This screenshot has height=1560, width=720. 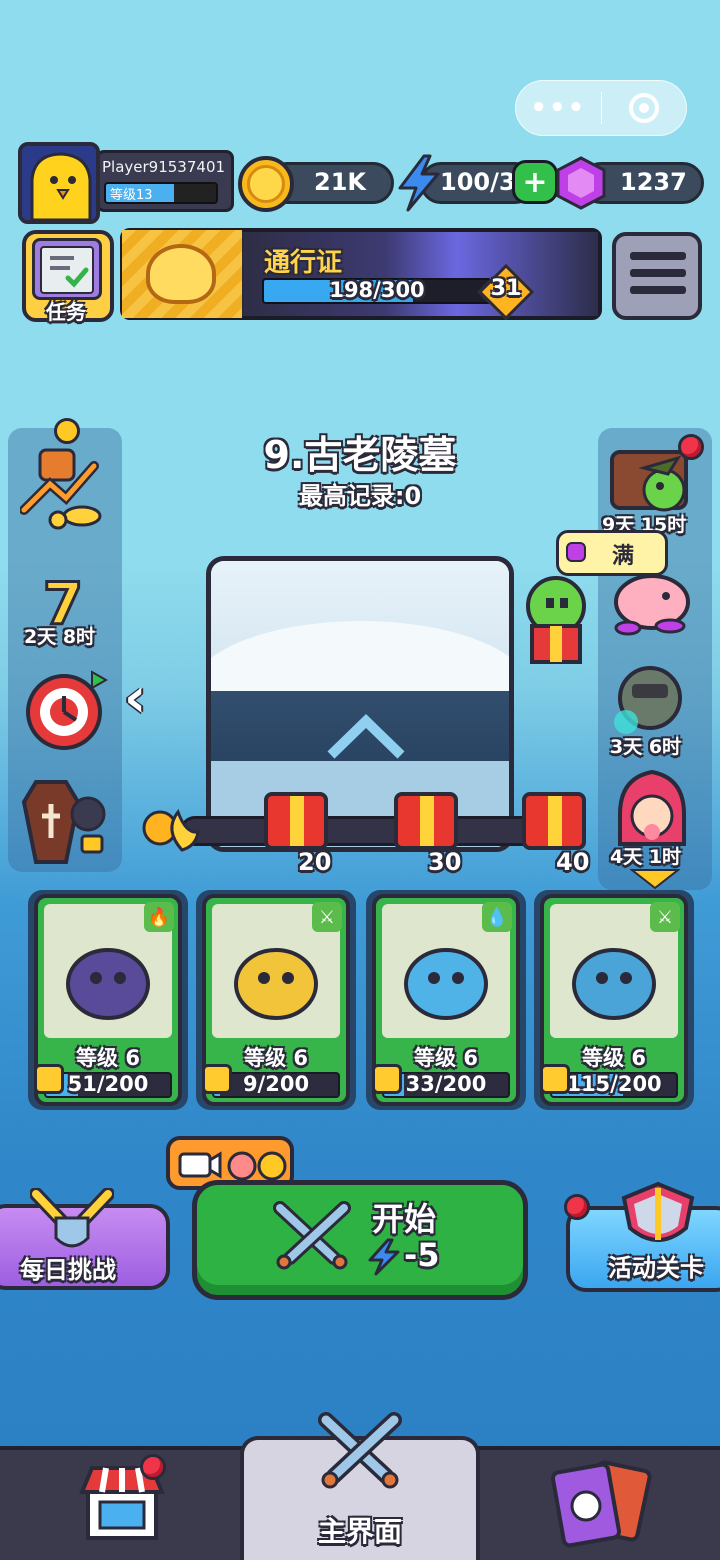 I want to click on battle-pass-level: 31, so click(x=506, y=288).